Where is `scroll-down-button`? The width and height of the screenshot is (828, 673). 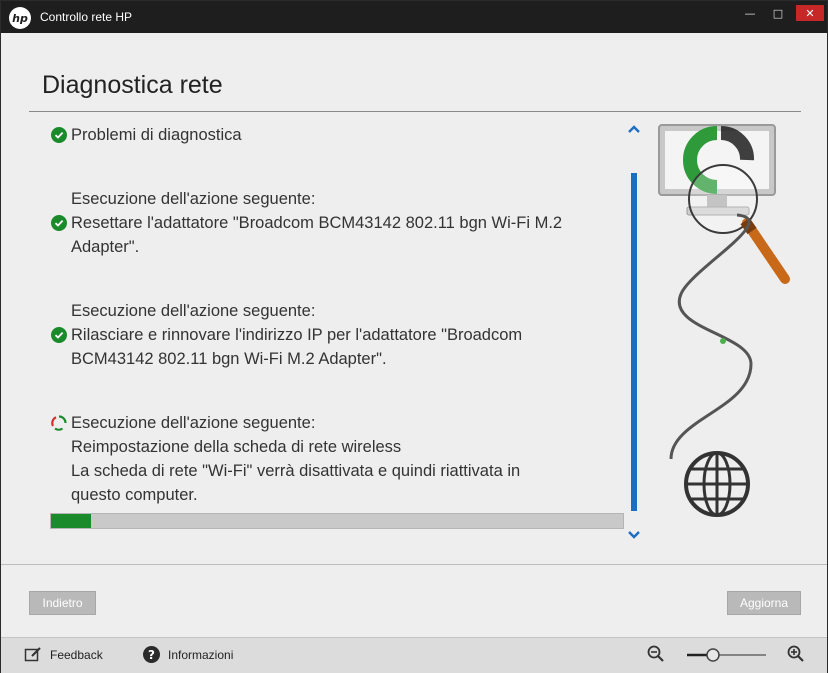
scroll-down-button is located at coordinates (634, 532).